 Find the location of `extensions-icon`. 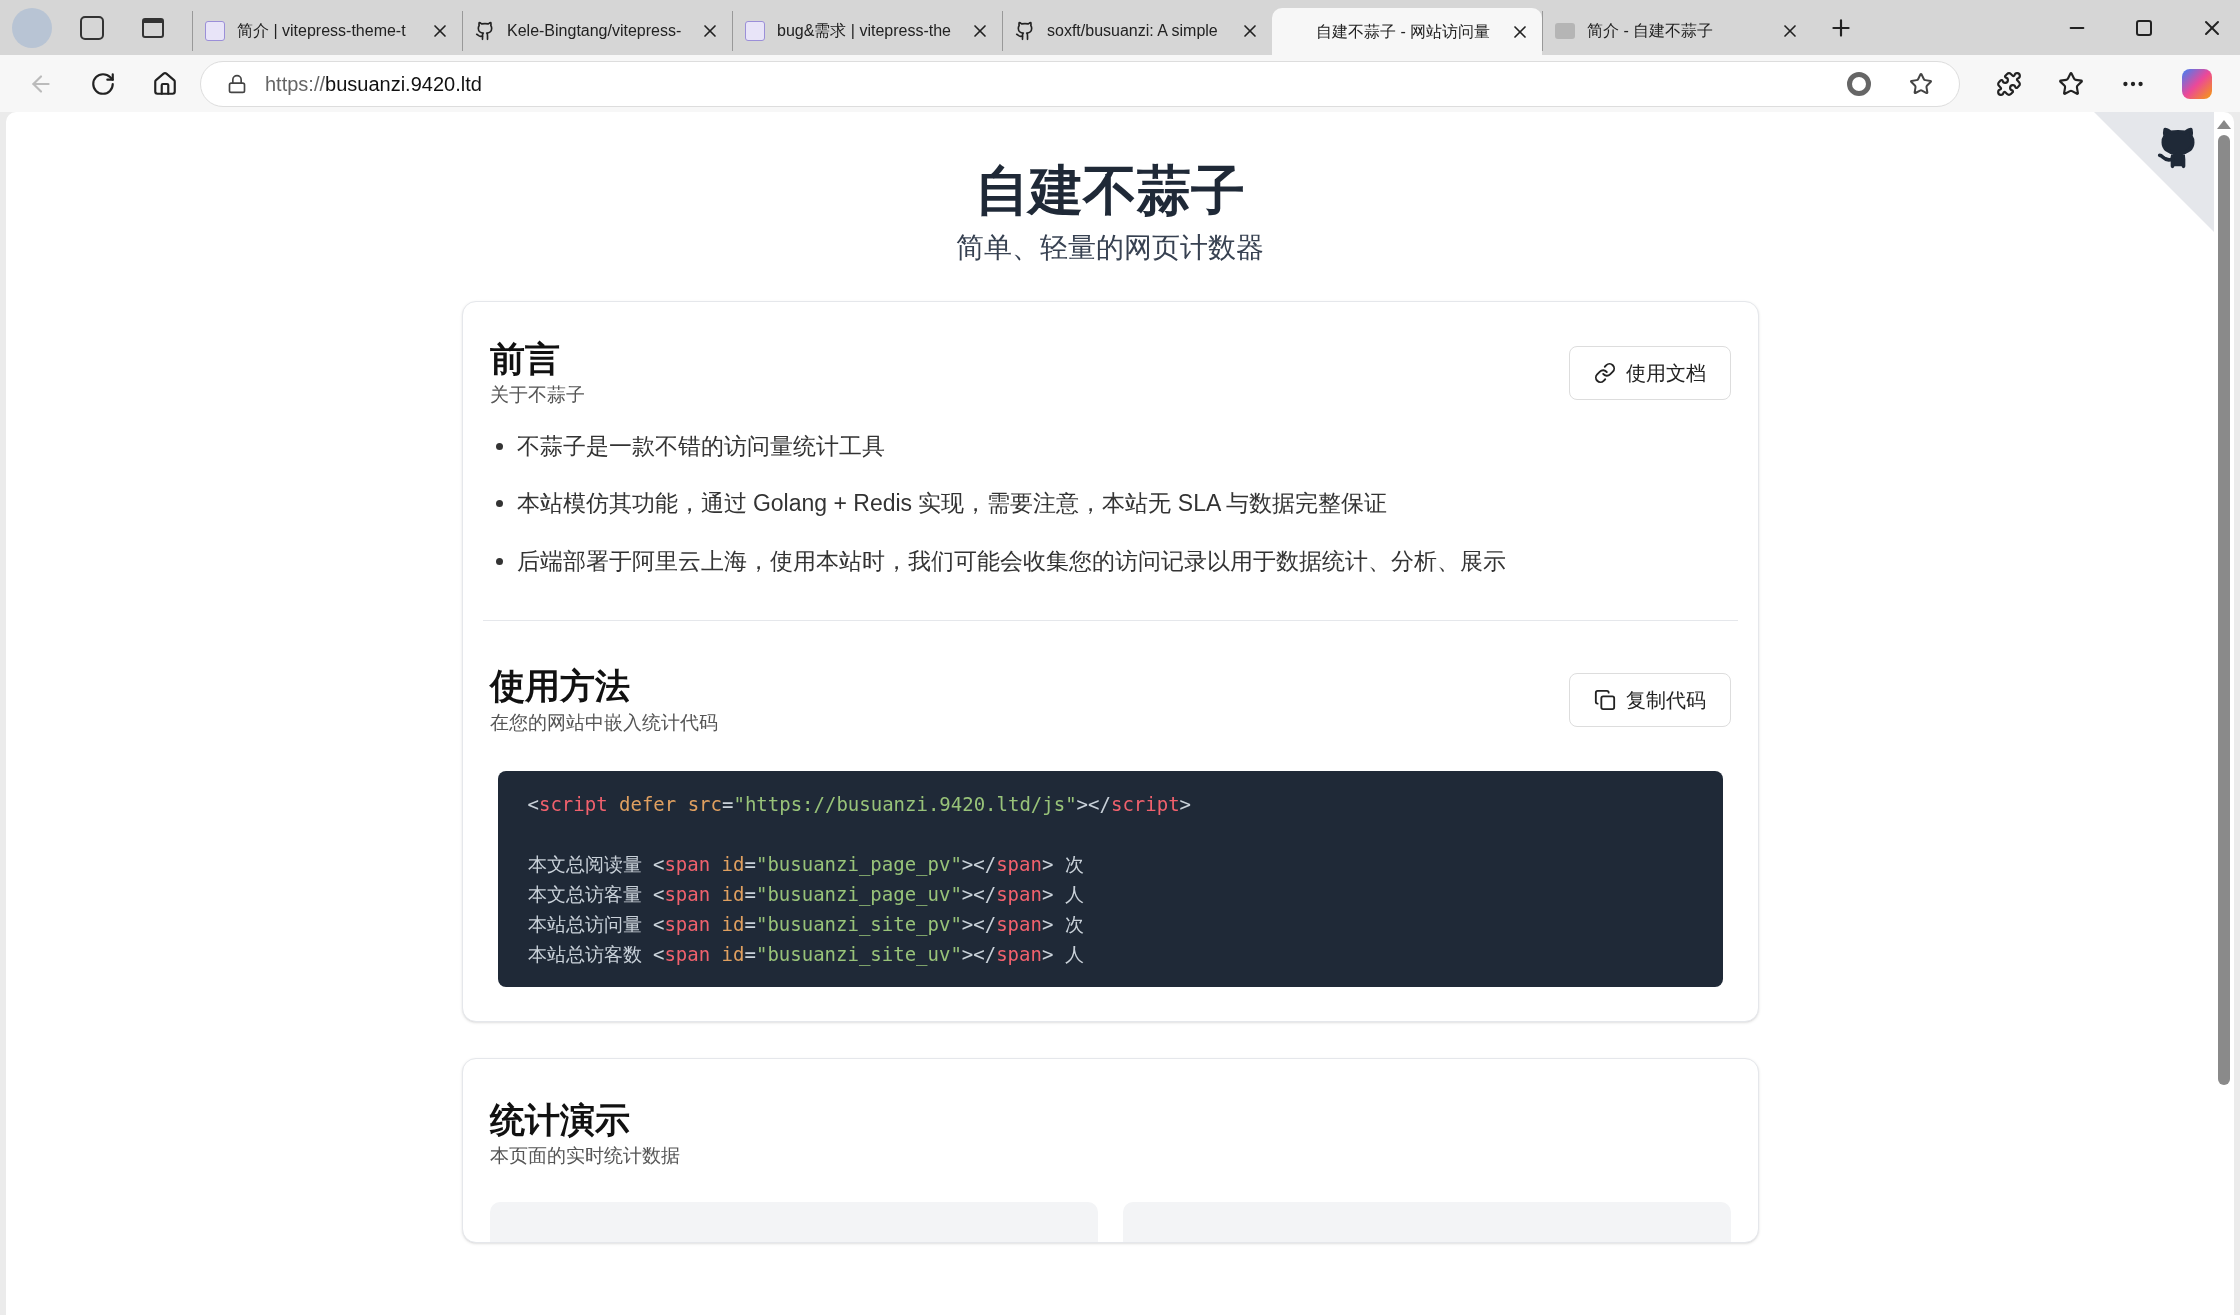

extensions-icon is located at coordinates (2009, 83).